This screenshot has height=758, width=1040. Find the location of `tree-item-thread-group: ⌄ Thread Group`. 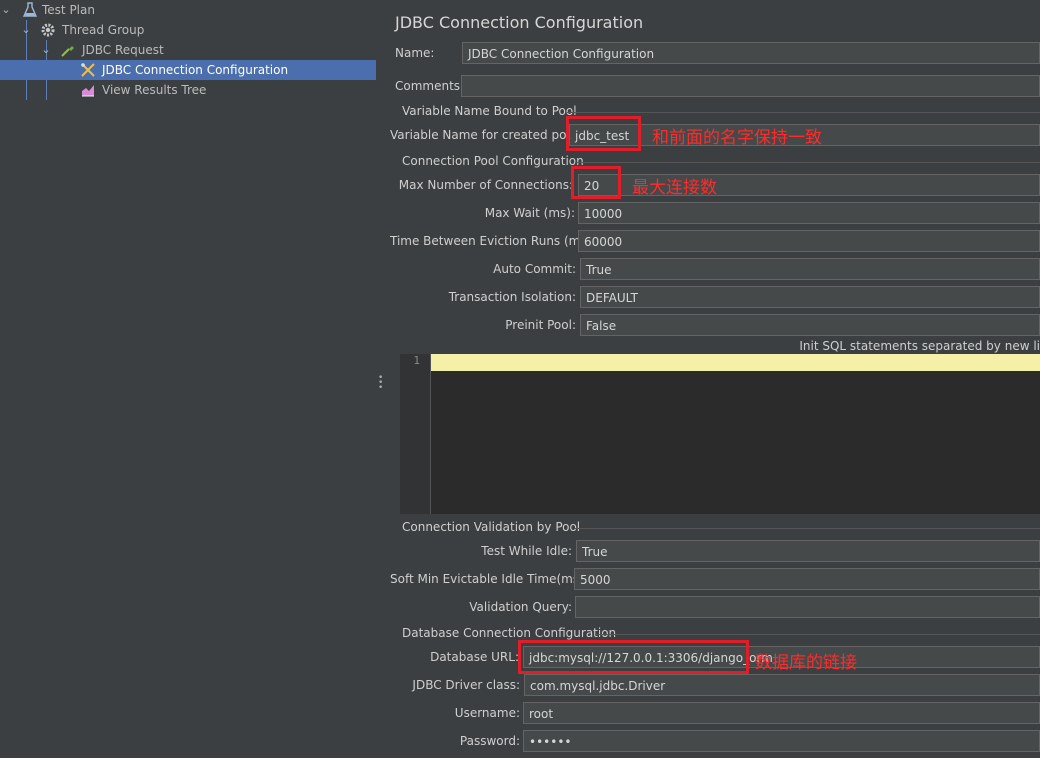

tree-item-thread-group: ⌄ Thread Group is located at coordinates (188, 30).